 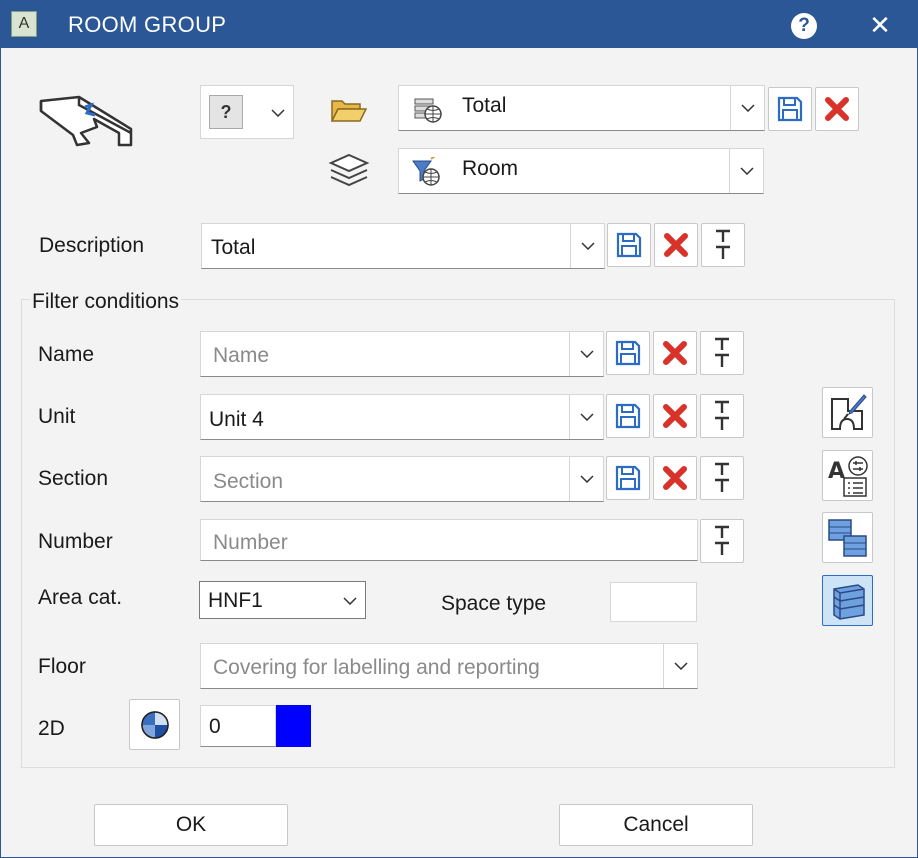 What do you see at coordinates (349, 172) in the screenshot?
I see `layers-icon` at bounding box center [349, 172].